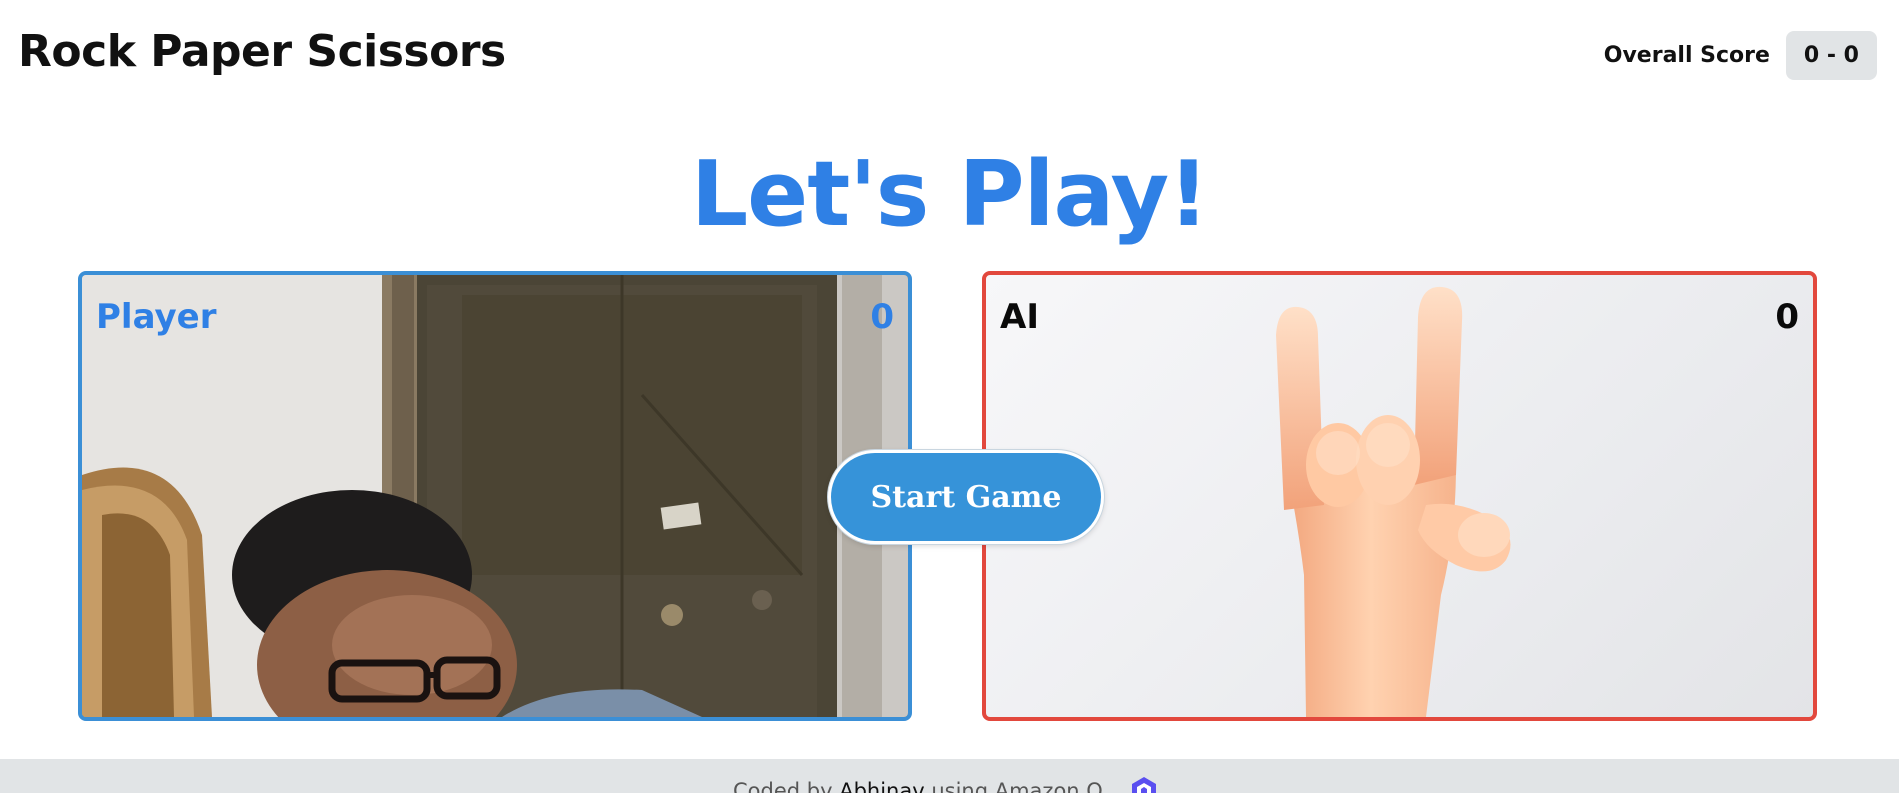 The image size is (1899, 793). Describe the element at coordinates (882, 317) in the screenshot. I see `player-score: 0` at that location.